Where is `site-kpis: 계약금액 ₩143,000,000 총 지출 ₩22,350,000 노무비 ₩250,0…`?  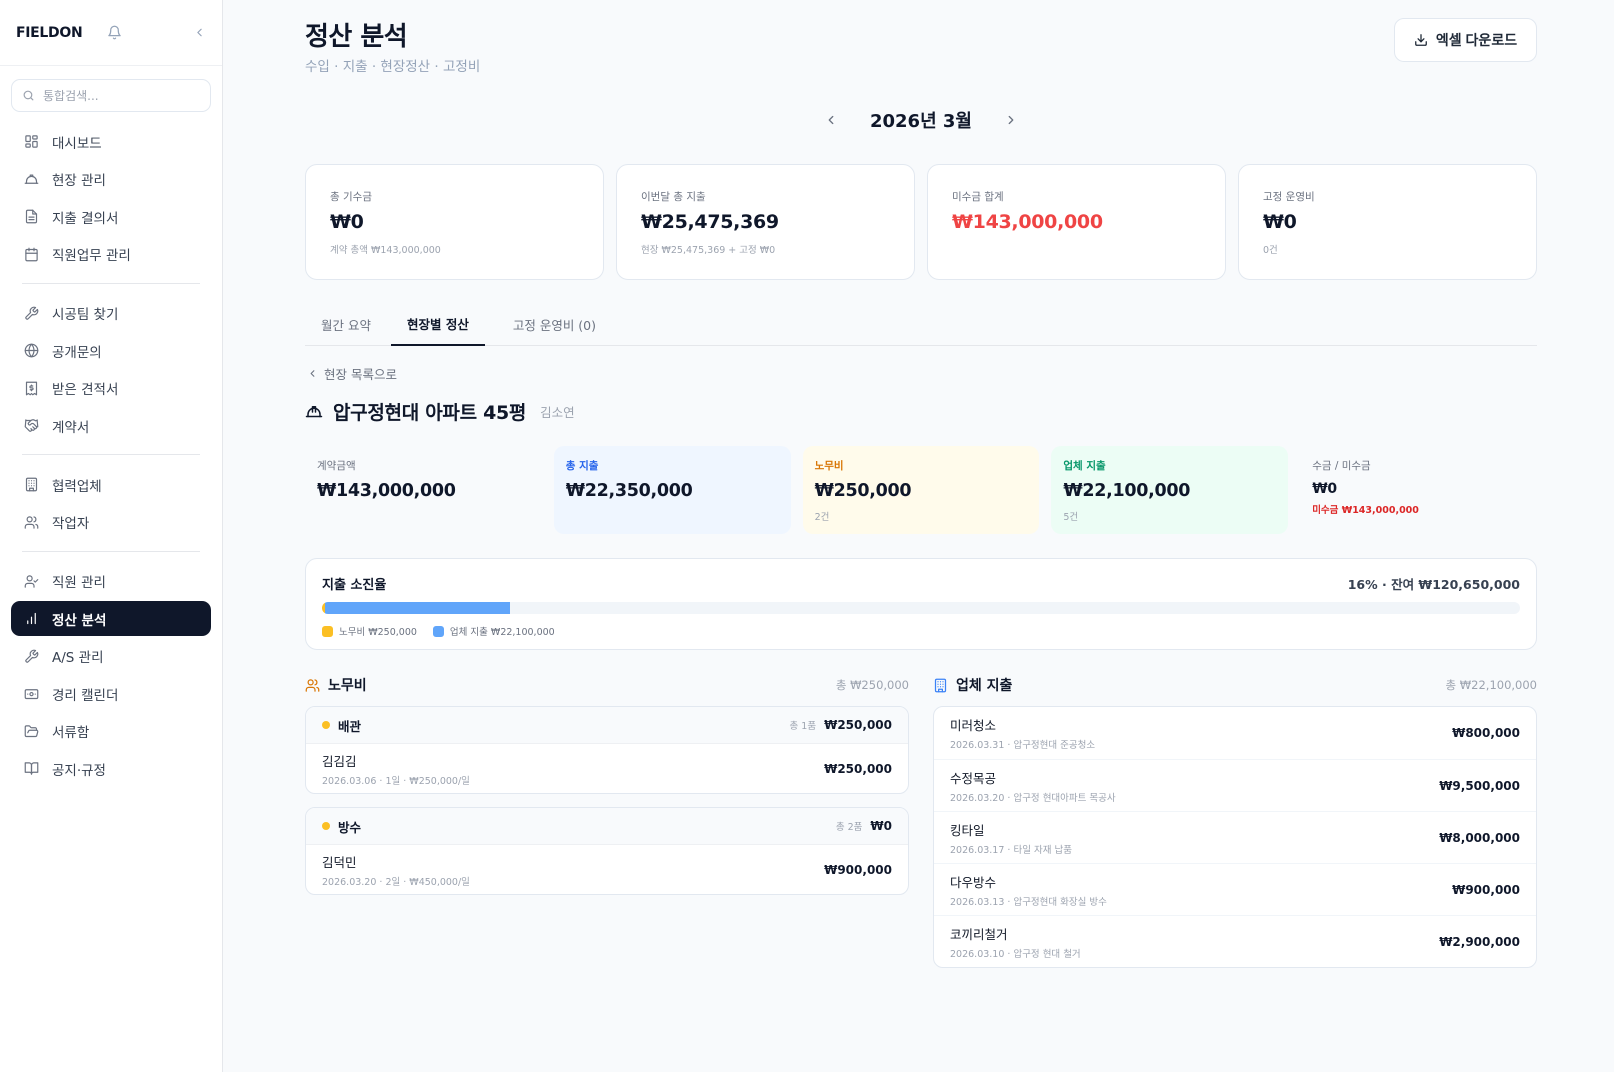 site-kpis: 계약금액 ₩143,000,000 총 지출 ₩22,350,000 노무비 ₩250,0… is located at coordinates (921, 490).